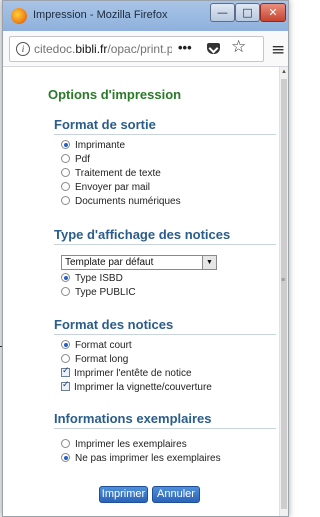 This screenshot has height=517, width=320. I want to click on section-title-format-sortie: Format de sortie, so click(165, 126).